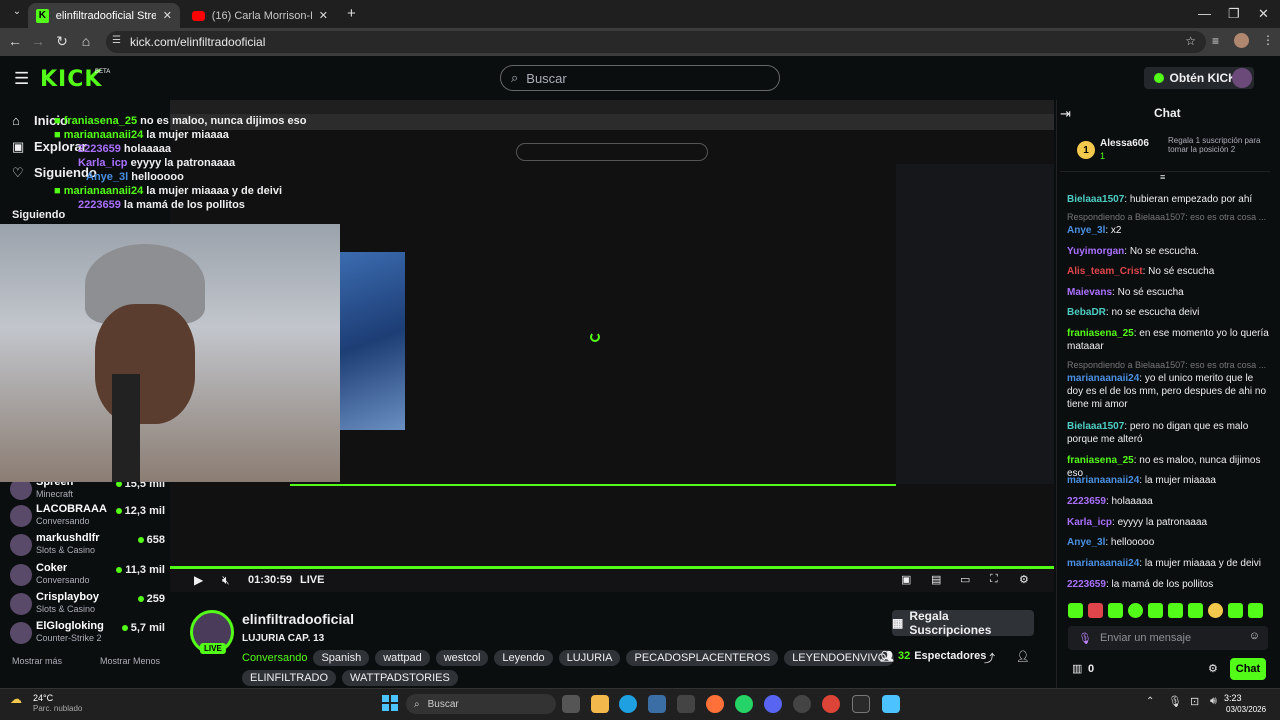 Image resolution: width=1280 pixels, height=720 pixels. What do you see at coordinates (571, 704) in the screenshot?
I see `task-view-icon` at bounding box center [571, 704].